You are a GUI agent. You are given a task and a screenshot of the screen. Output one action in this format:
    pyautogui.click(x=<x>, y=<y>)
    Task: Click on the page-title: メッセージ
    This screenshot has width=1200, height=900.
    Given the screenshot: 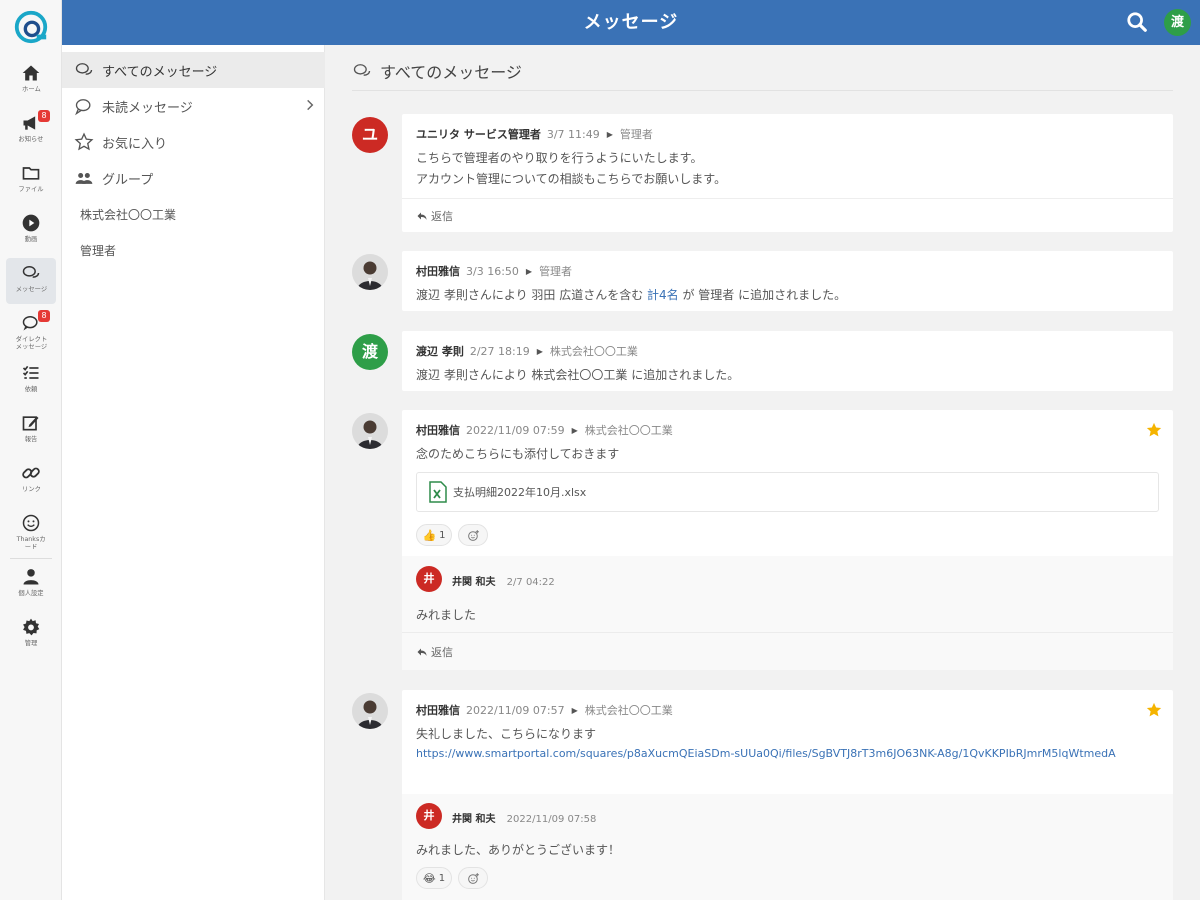 What is the action you would take?
    pyautogui.click(x=631, y=22)
    